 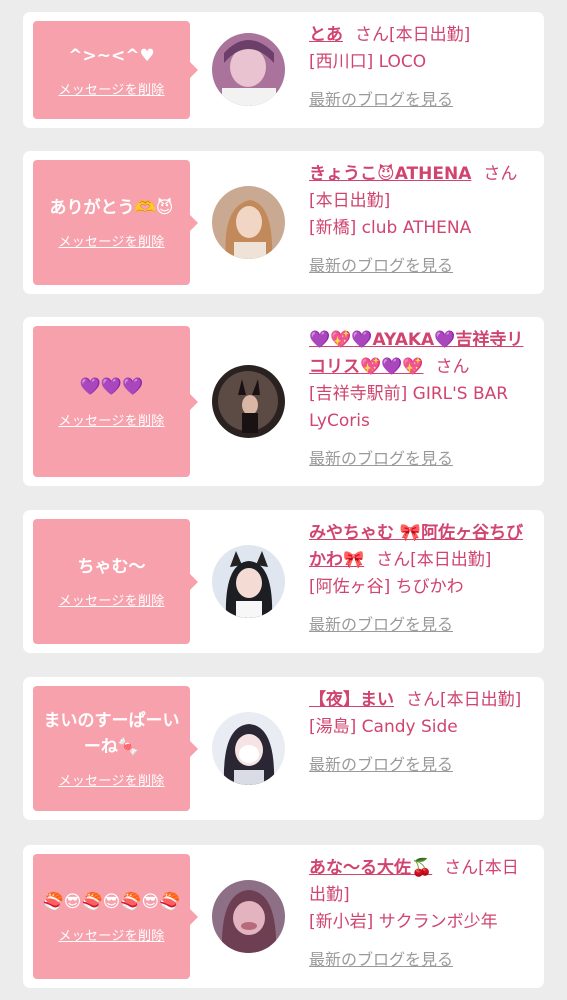 I want to click on girl-name-link: 【夜】まい, so click(x=351, y=700).